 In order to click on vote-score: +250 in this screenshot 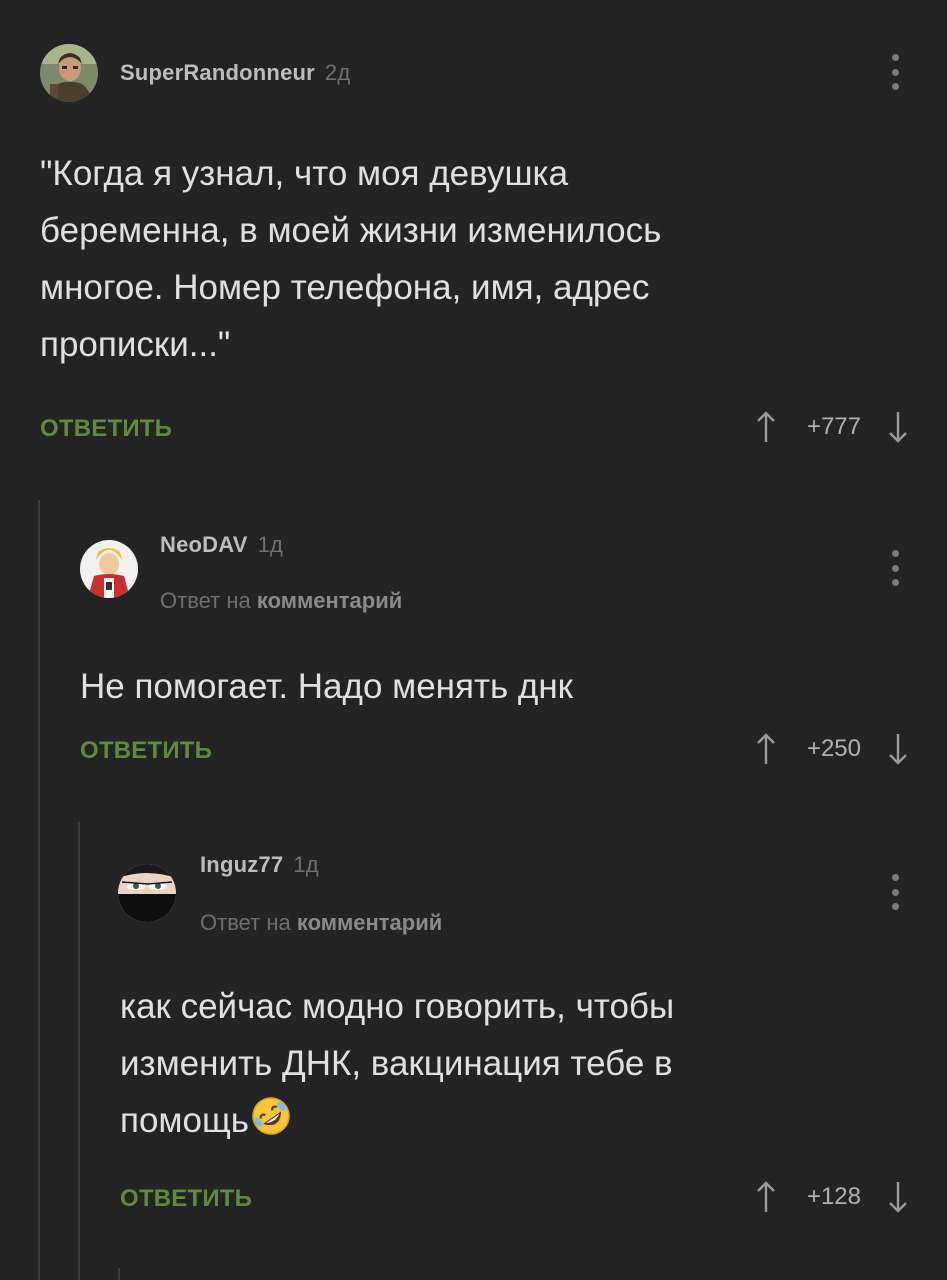, I will do `click(833, 748)`.